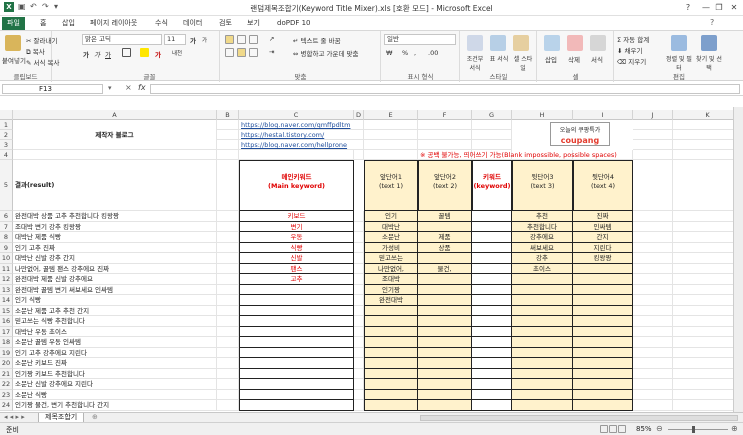 The height and width of the screenshot is (435, 743). Describe the element at coordinates (158, 54) in the screenshot. I see `font-color-button: 가` at that location.